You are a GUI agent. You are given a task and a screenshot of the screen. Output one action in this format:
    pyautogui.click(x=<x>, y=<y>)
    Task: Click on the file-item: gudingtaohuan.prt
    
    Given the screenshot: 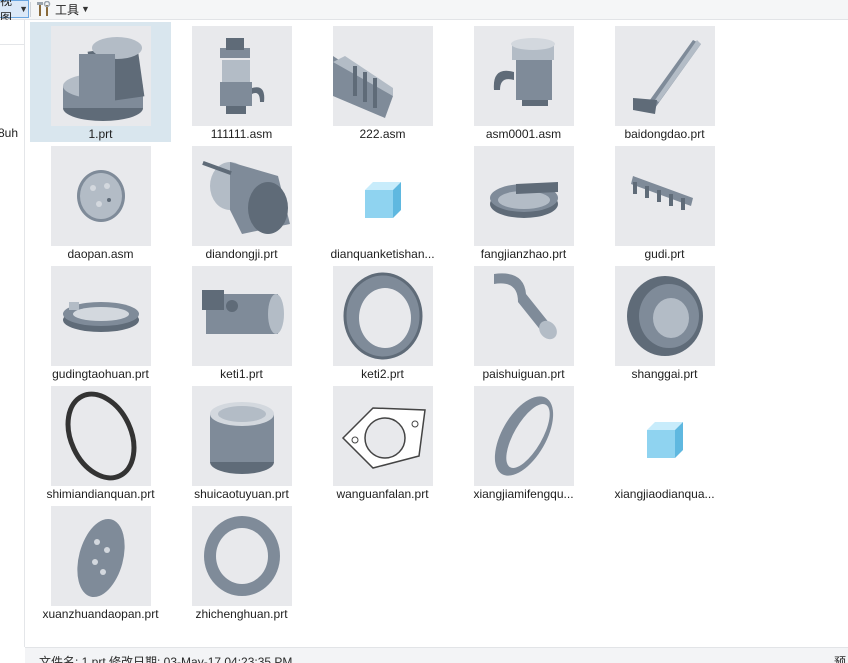 What is the action you would take?
    pyautogui.click(x=100, y=322)
    